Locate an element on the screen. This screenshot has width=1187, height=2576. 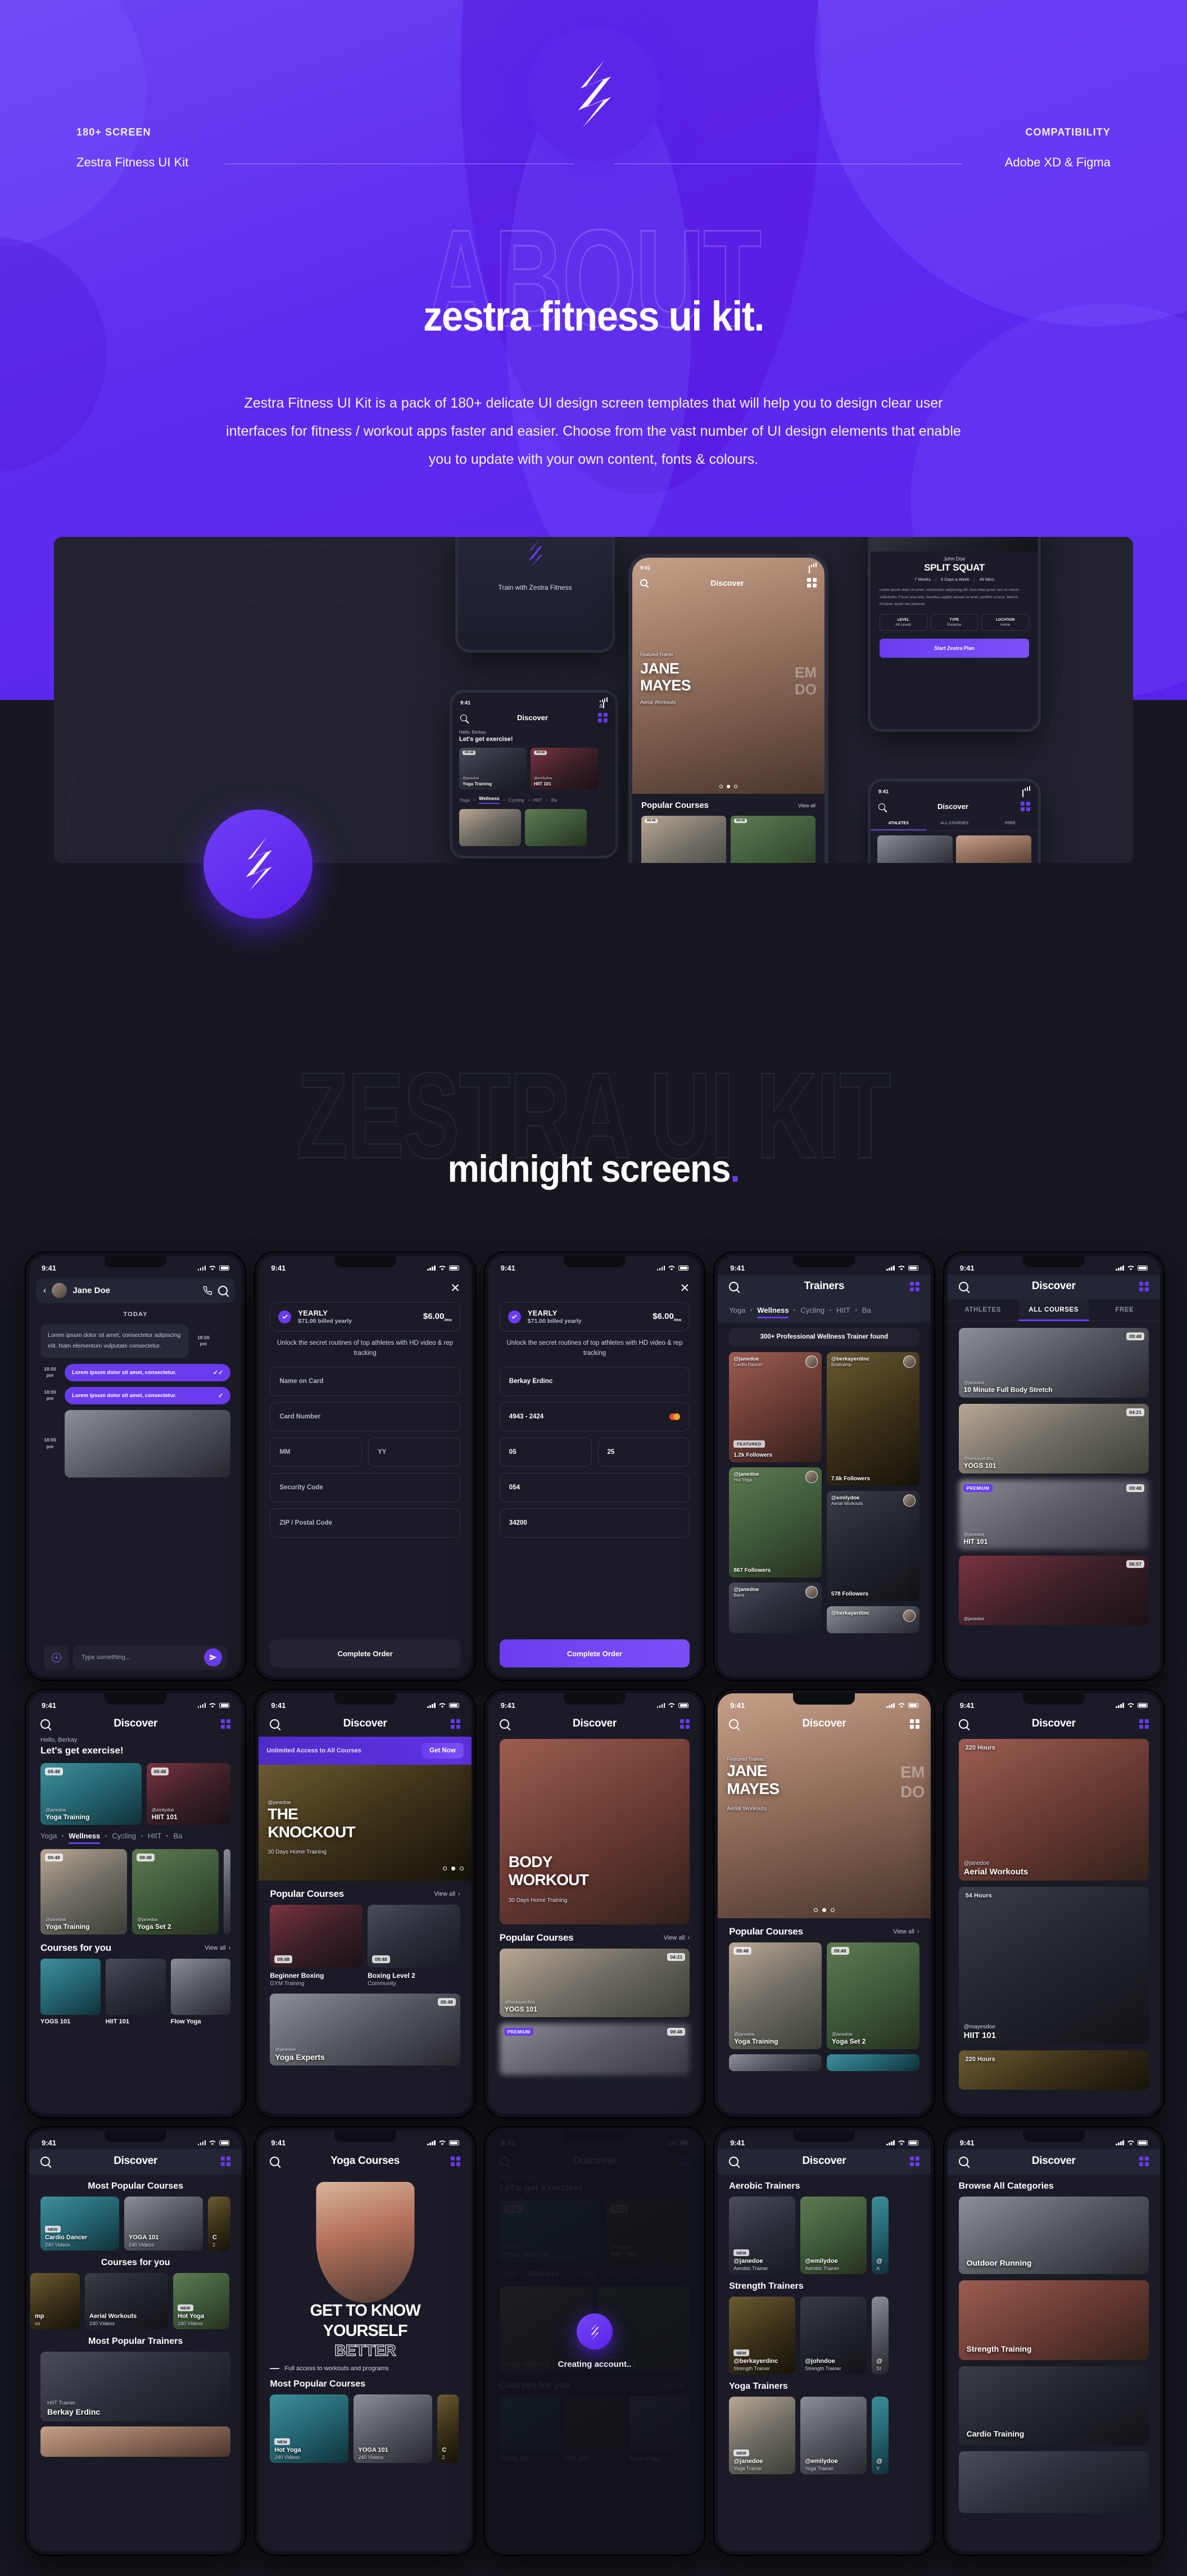
attached-image is located at coordinates (148, 1443).